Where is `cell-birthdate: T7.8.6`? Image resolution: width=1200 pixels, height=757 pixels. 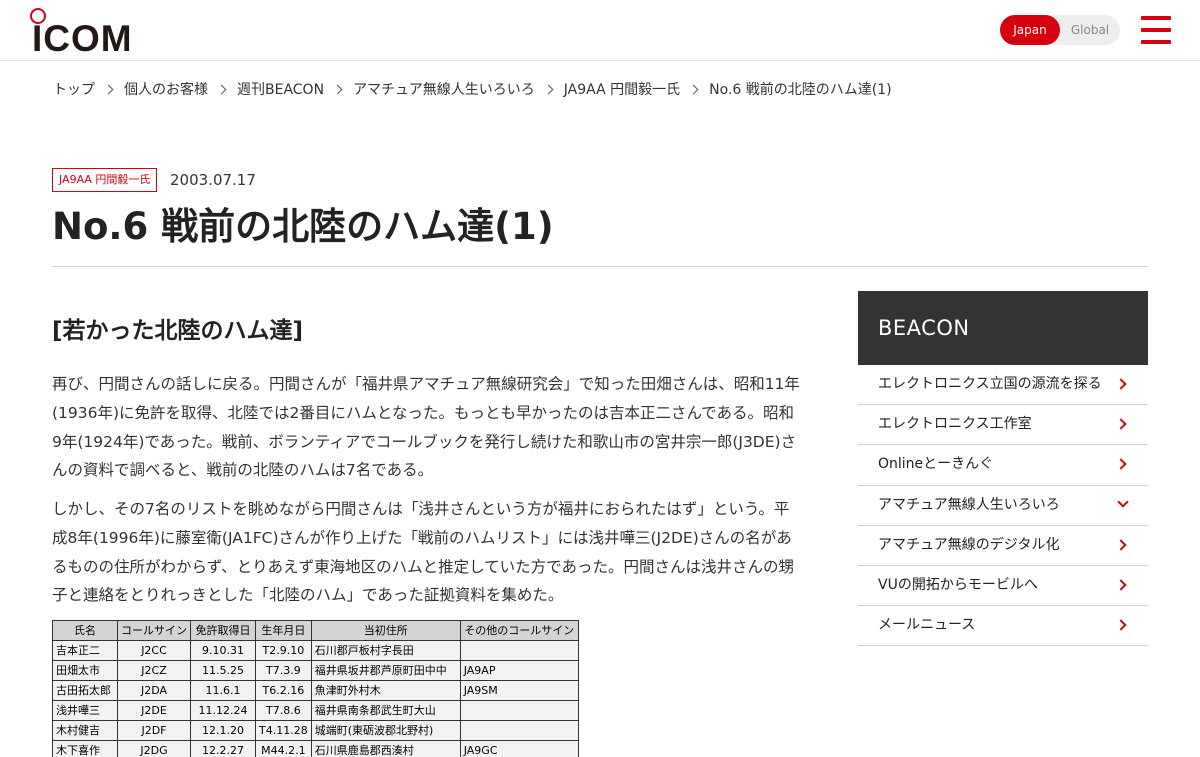
cell-birthdate: T7.8.6 is located at coordinates (283, 710).